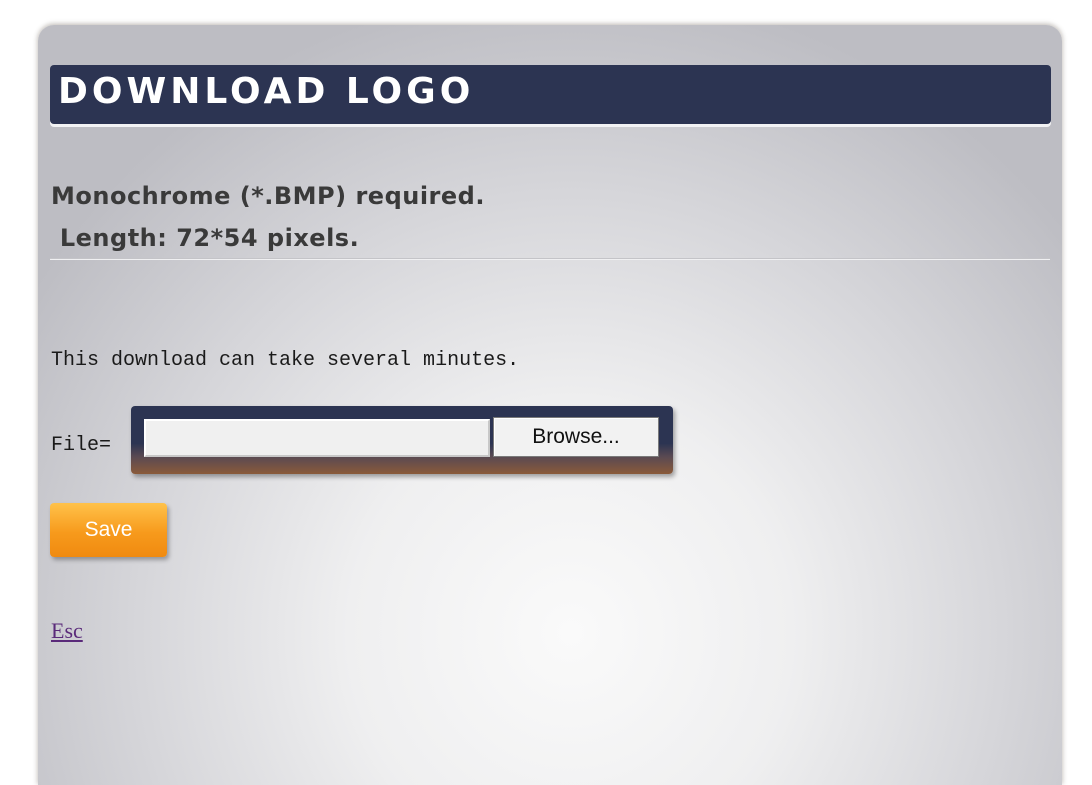  Describe the element at coordinates (317, 438) in the screenshot. I see `file-path-input` at that location.